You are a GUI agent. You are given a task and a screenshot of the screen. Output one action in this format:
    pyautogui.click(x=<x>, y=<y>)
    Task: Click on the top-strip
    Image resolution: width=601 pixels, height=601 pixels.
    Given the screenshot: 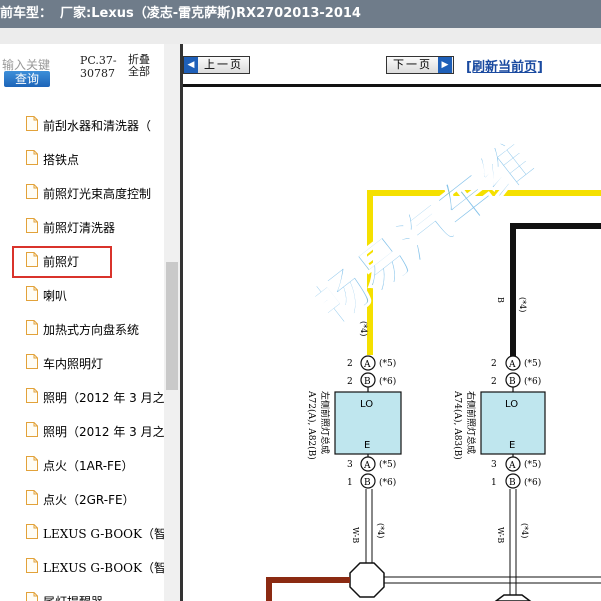 What is the action you would take?
    pyautogui.click(x=300, y=36)
    